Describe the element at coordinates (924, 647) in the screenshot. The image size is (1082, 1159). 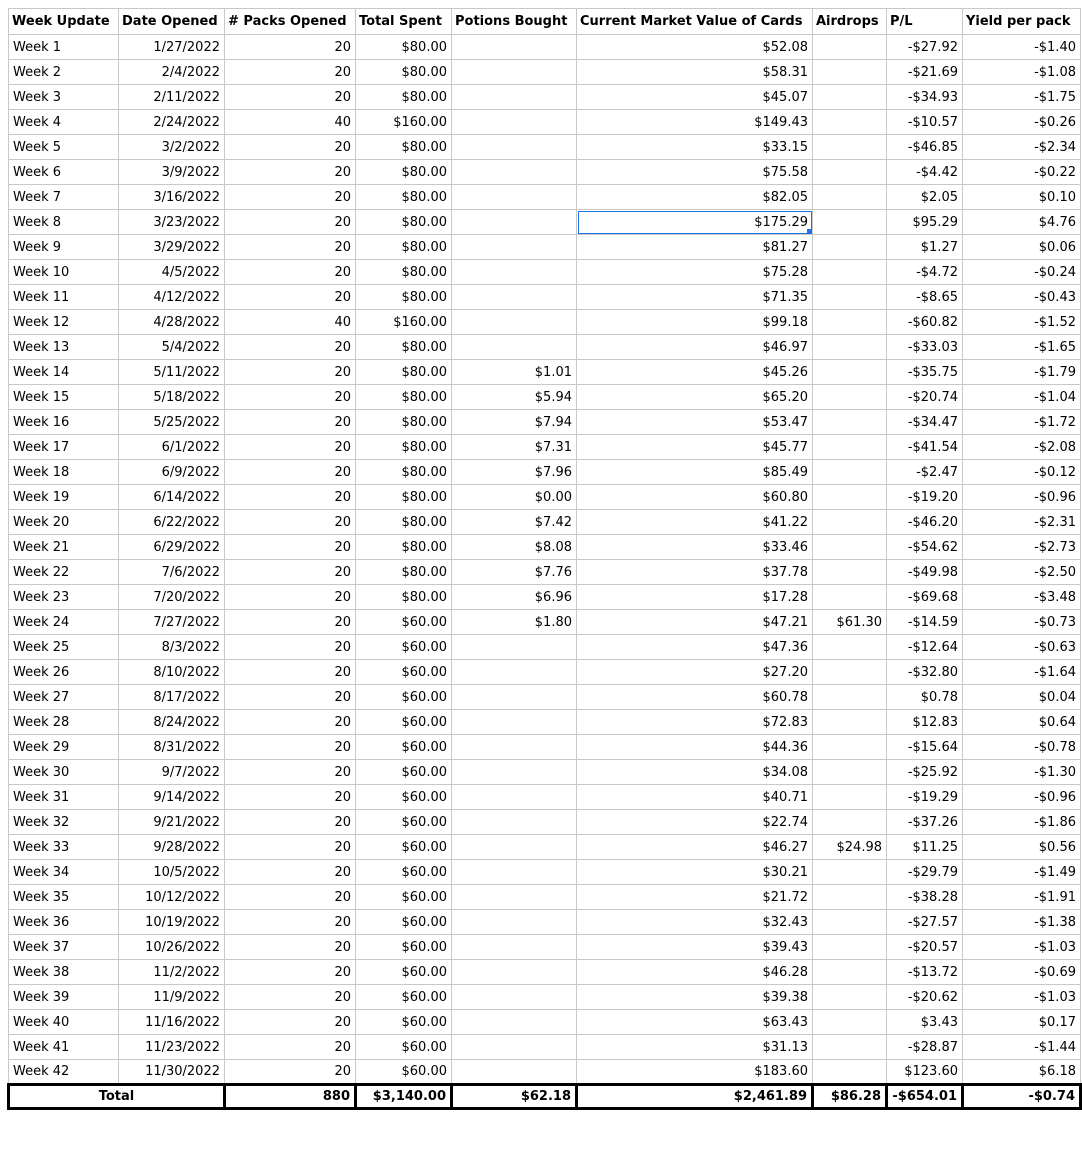
I see `table-cell: -$12.64` at that location.